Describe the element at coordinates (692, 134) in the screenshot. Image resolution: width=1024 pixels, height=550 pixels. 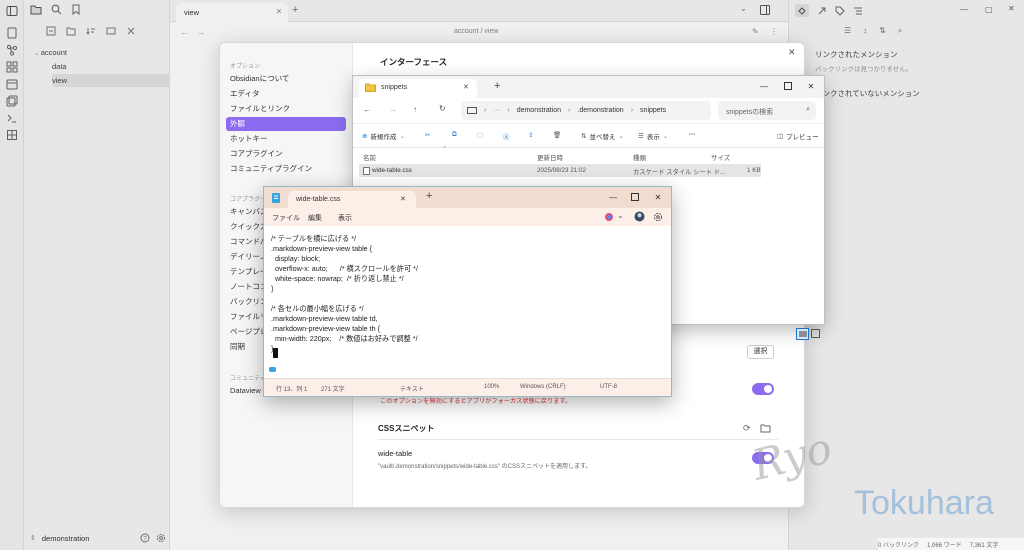
I see `more-button: ···` at that location.